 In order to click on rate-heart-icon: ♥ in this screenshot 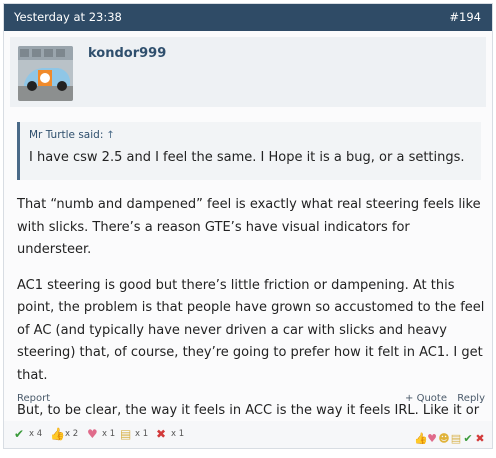, I will do `click(432, 439)`.